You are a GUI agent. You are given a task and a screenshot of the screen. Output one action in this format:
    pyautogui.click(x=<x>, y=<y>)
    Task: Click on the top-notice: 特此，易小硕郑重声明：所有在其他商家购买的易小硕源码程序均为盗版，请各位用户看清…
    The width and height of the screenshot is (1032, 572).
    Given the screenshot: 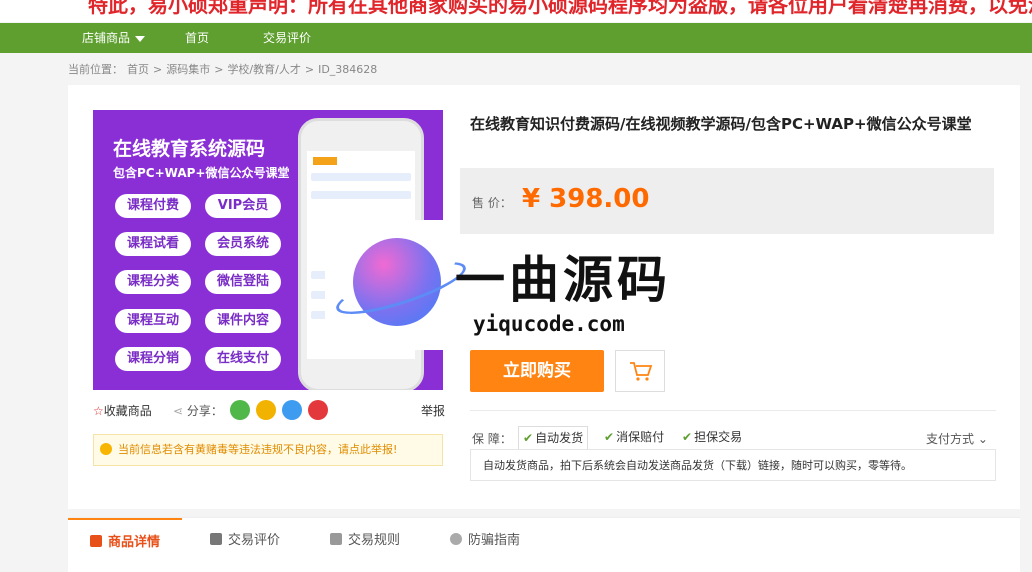 What is the action you would take?
    pyautogui.click(x=516, y=11)
    